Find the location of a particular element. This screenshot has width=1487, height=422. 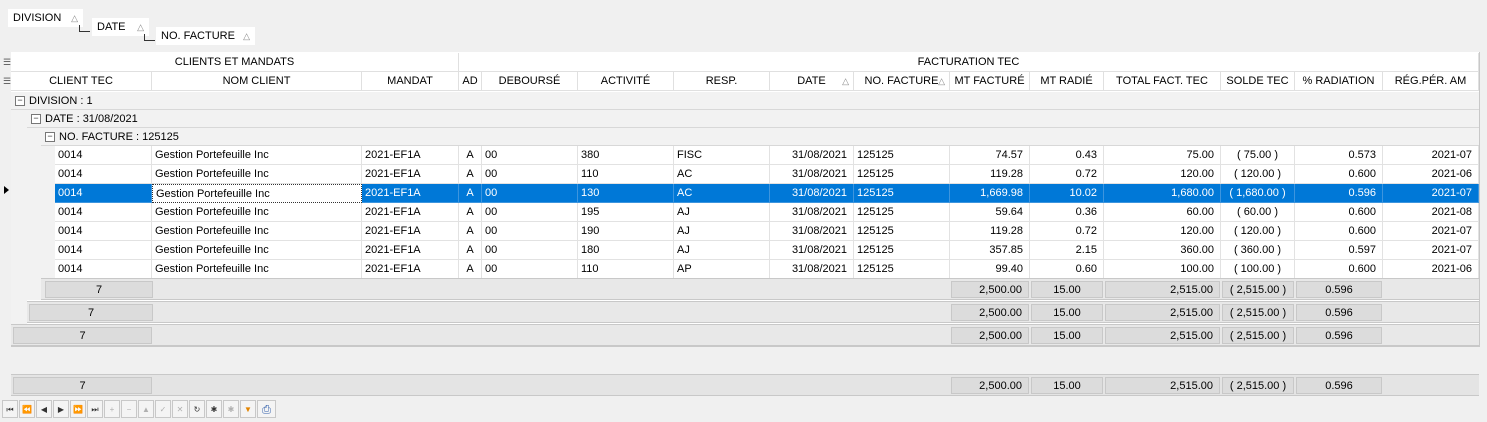

cell-mt-facture: 357.85 is located at coordinates (990, 250).